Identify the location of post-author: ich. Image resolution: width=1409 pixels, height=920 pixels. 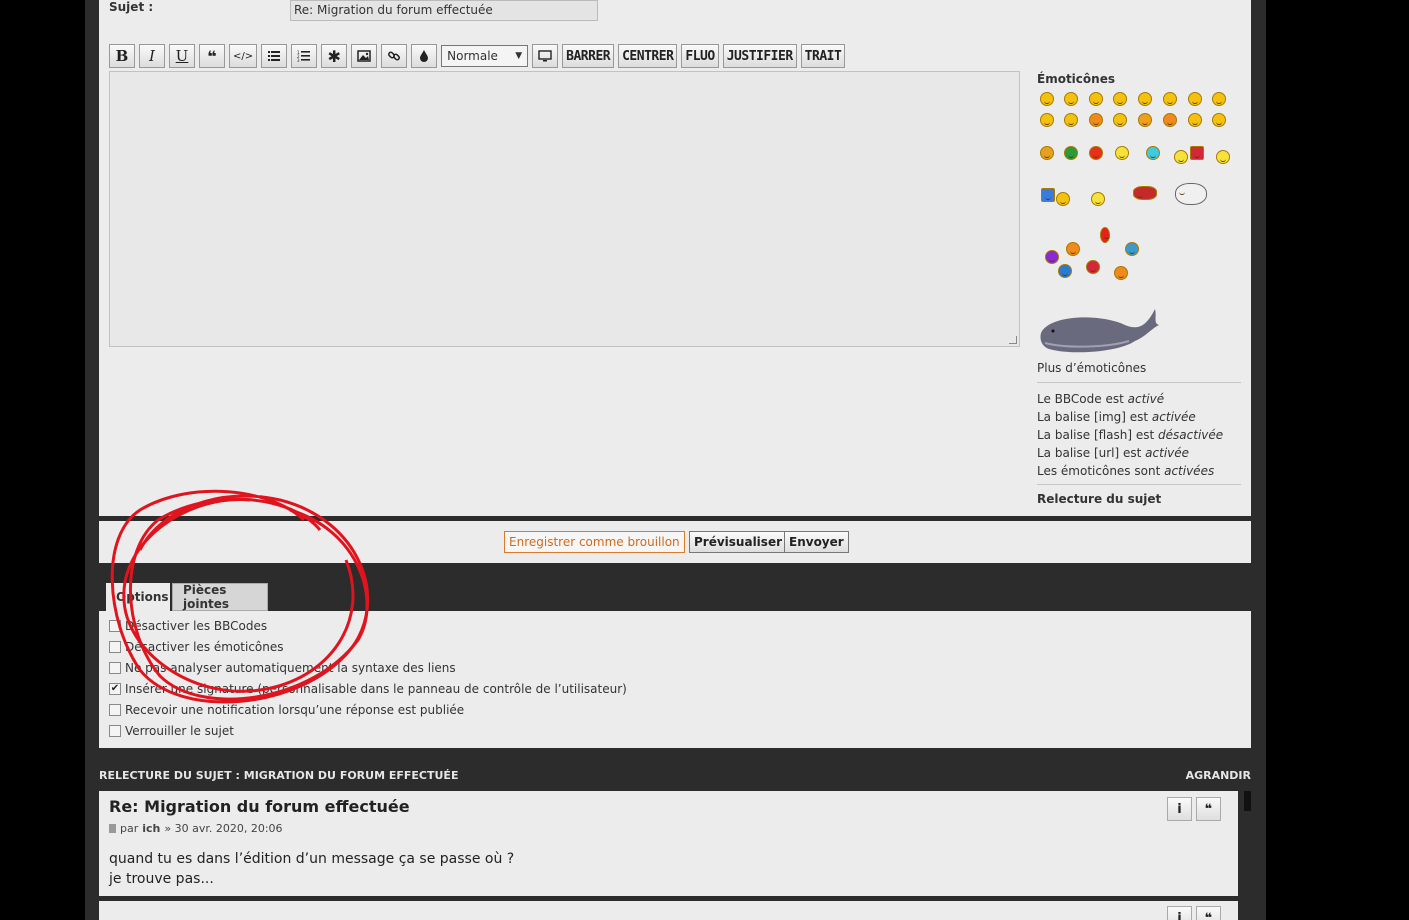
(151, 828).